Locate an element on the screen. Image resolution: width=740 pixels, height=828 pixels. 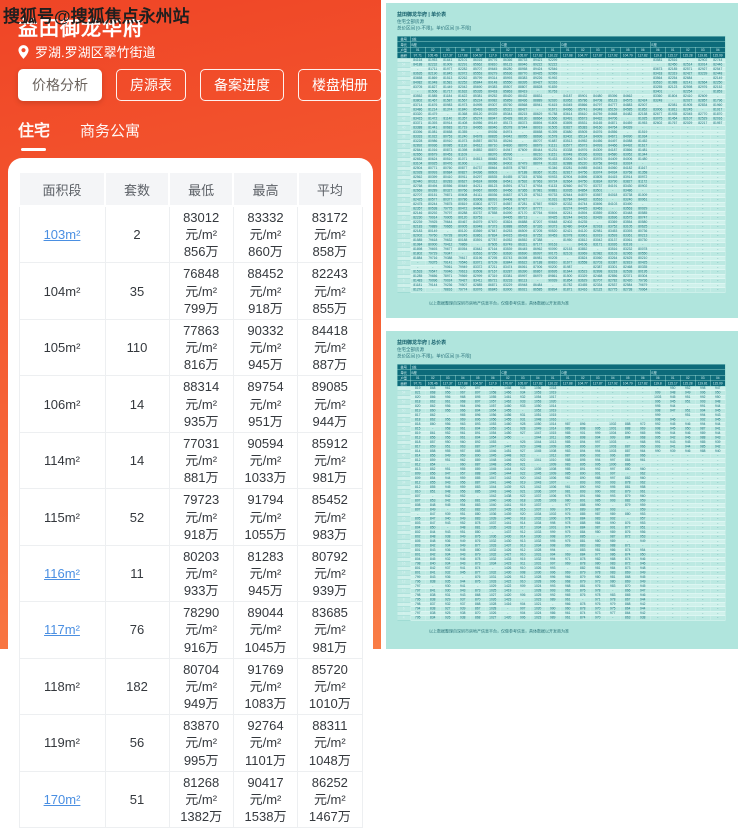
price-per-sqm: 80704元/m² is located at coordinates (201, 677).